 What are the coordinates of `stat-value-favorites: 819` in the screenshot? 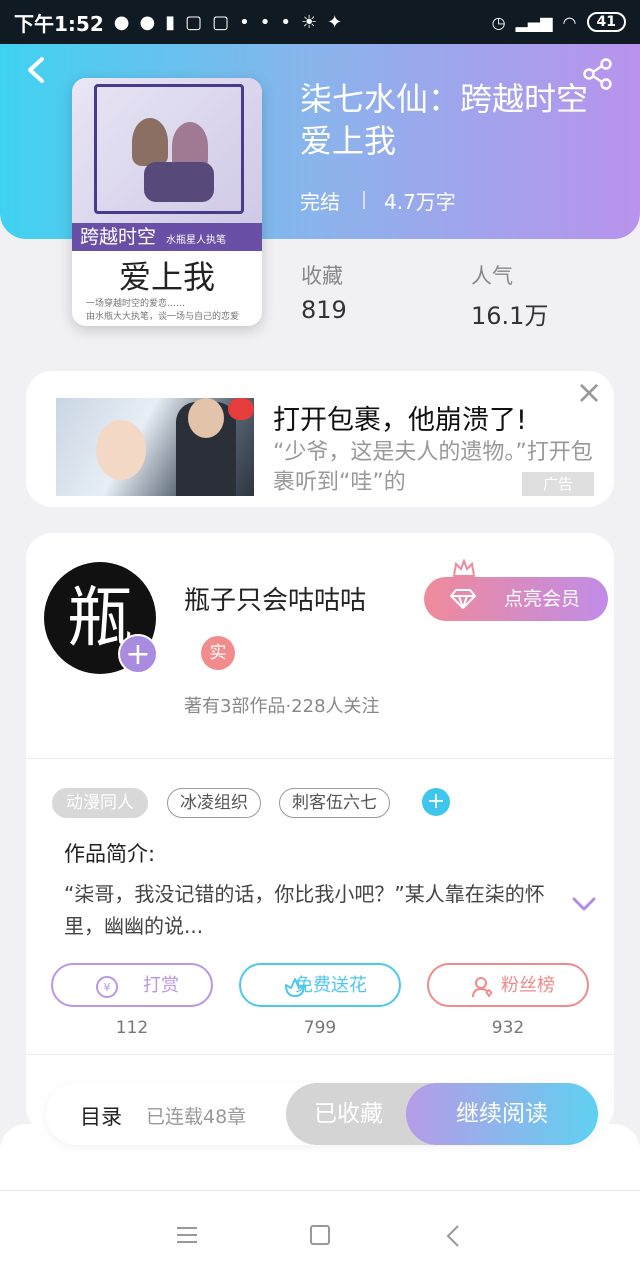 It's located at (324, 310).